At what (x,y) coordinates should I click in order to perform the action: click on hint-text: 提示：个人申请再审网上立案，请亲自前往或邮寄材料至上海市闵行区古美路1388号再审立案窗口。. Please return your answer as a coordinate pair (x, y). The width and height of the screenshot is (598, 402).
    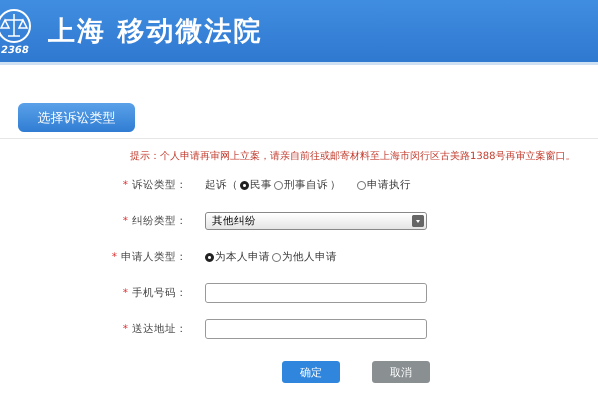
    Looking at the image, I should click on (353, 156).